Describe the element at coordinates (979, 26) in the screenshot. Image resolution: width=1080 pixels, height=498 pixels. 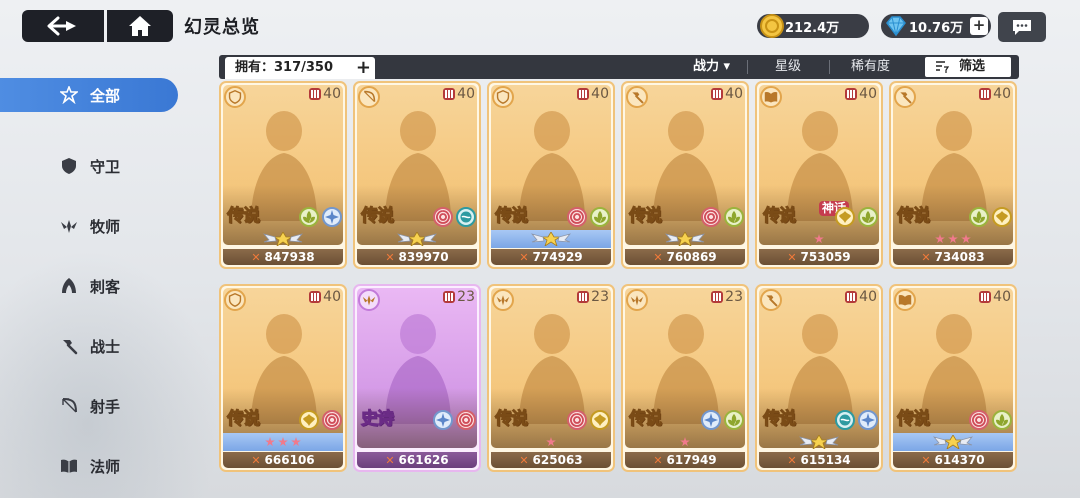
I see `add-gems-button: +` at that location.